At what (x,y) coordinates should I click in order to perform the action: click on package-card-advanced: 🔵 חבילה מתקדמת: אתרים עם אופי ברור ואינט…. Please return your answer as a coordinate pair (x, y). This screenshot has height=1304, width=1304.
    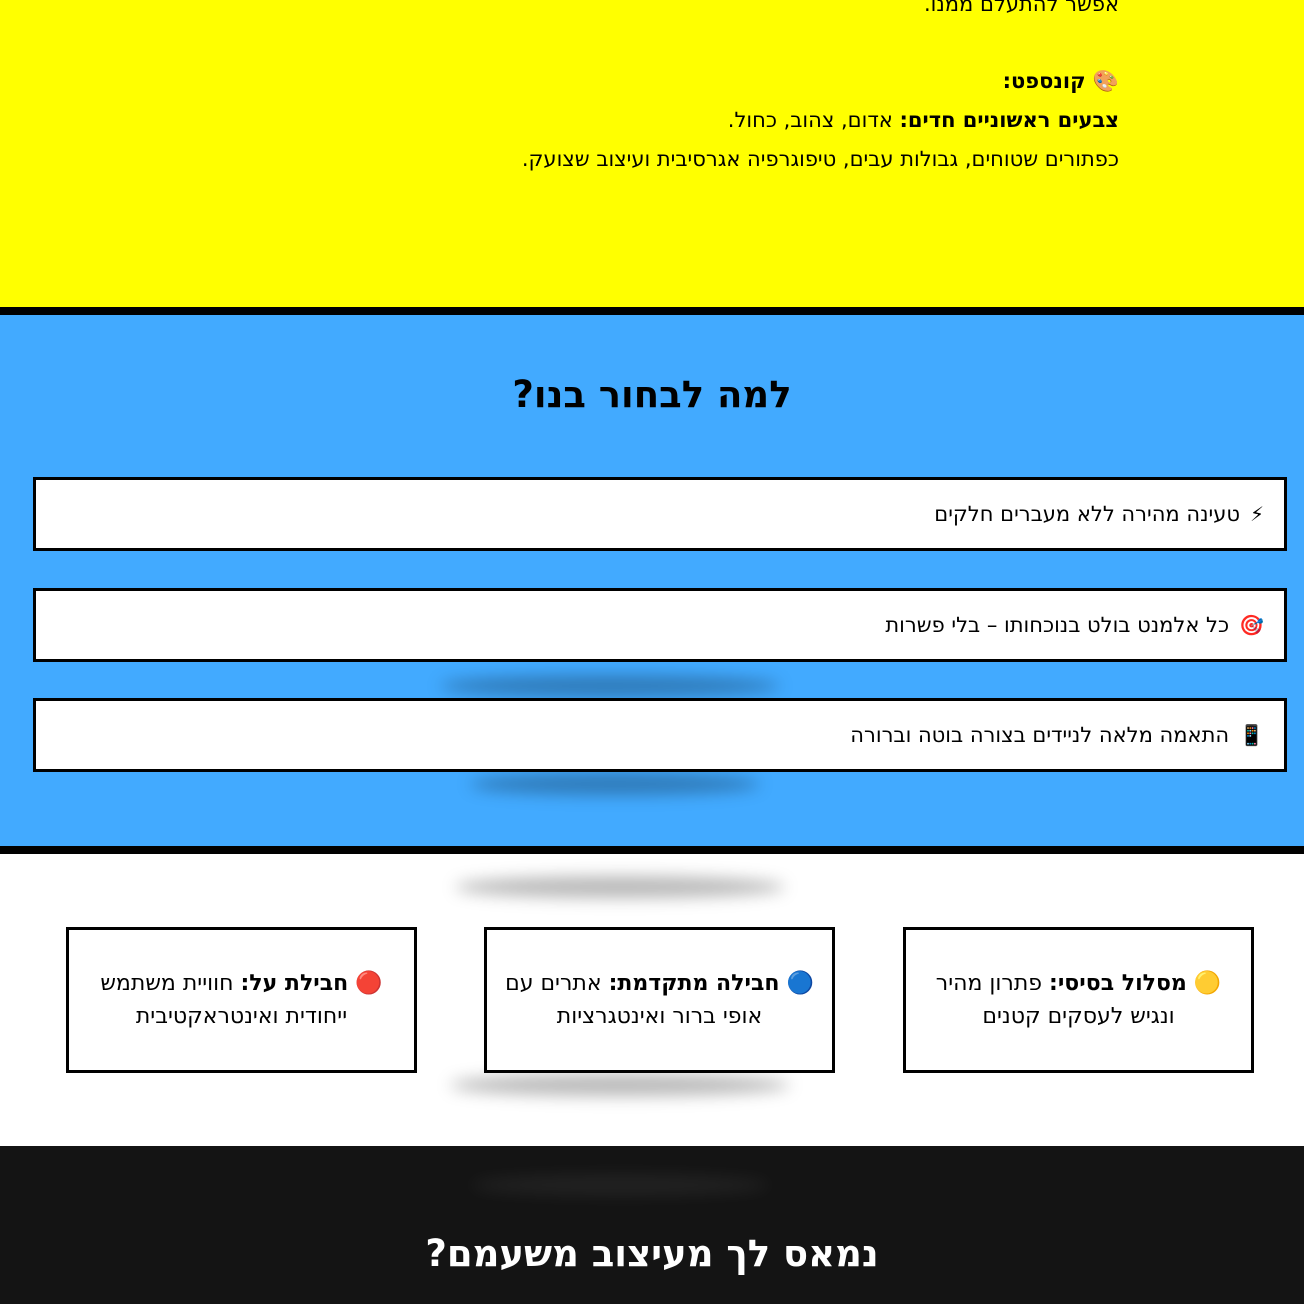
    Looking at the image, I should click on (659, 1000).